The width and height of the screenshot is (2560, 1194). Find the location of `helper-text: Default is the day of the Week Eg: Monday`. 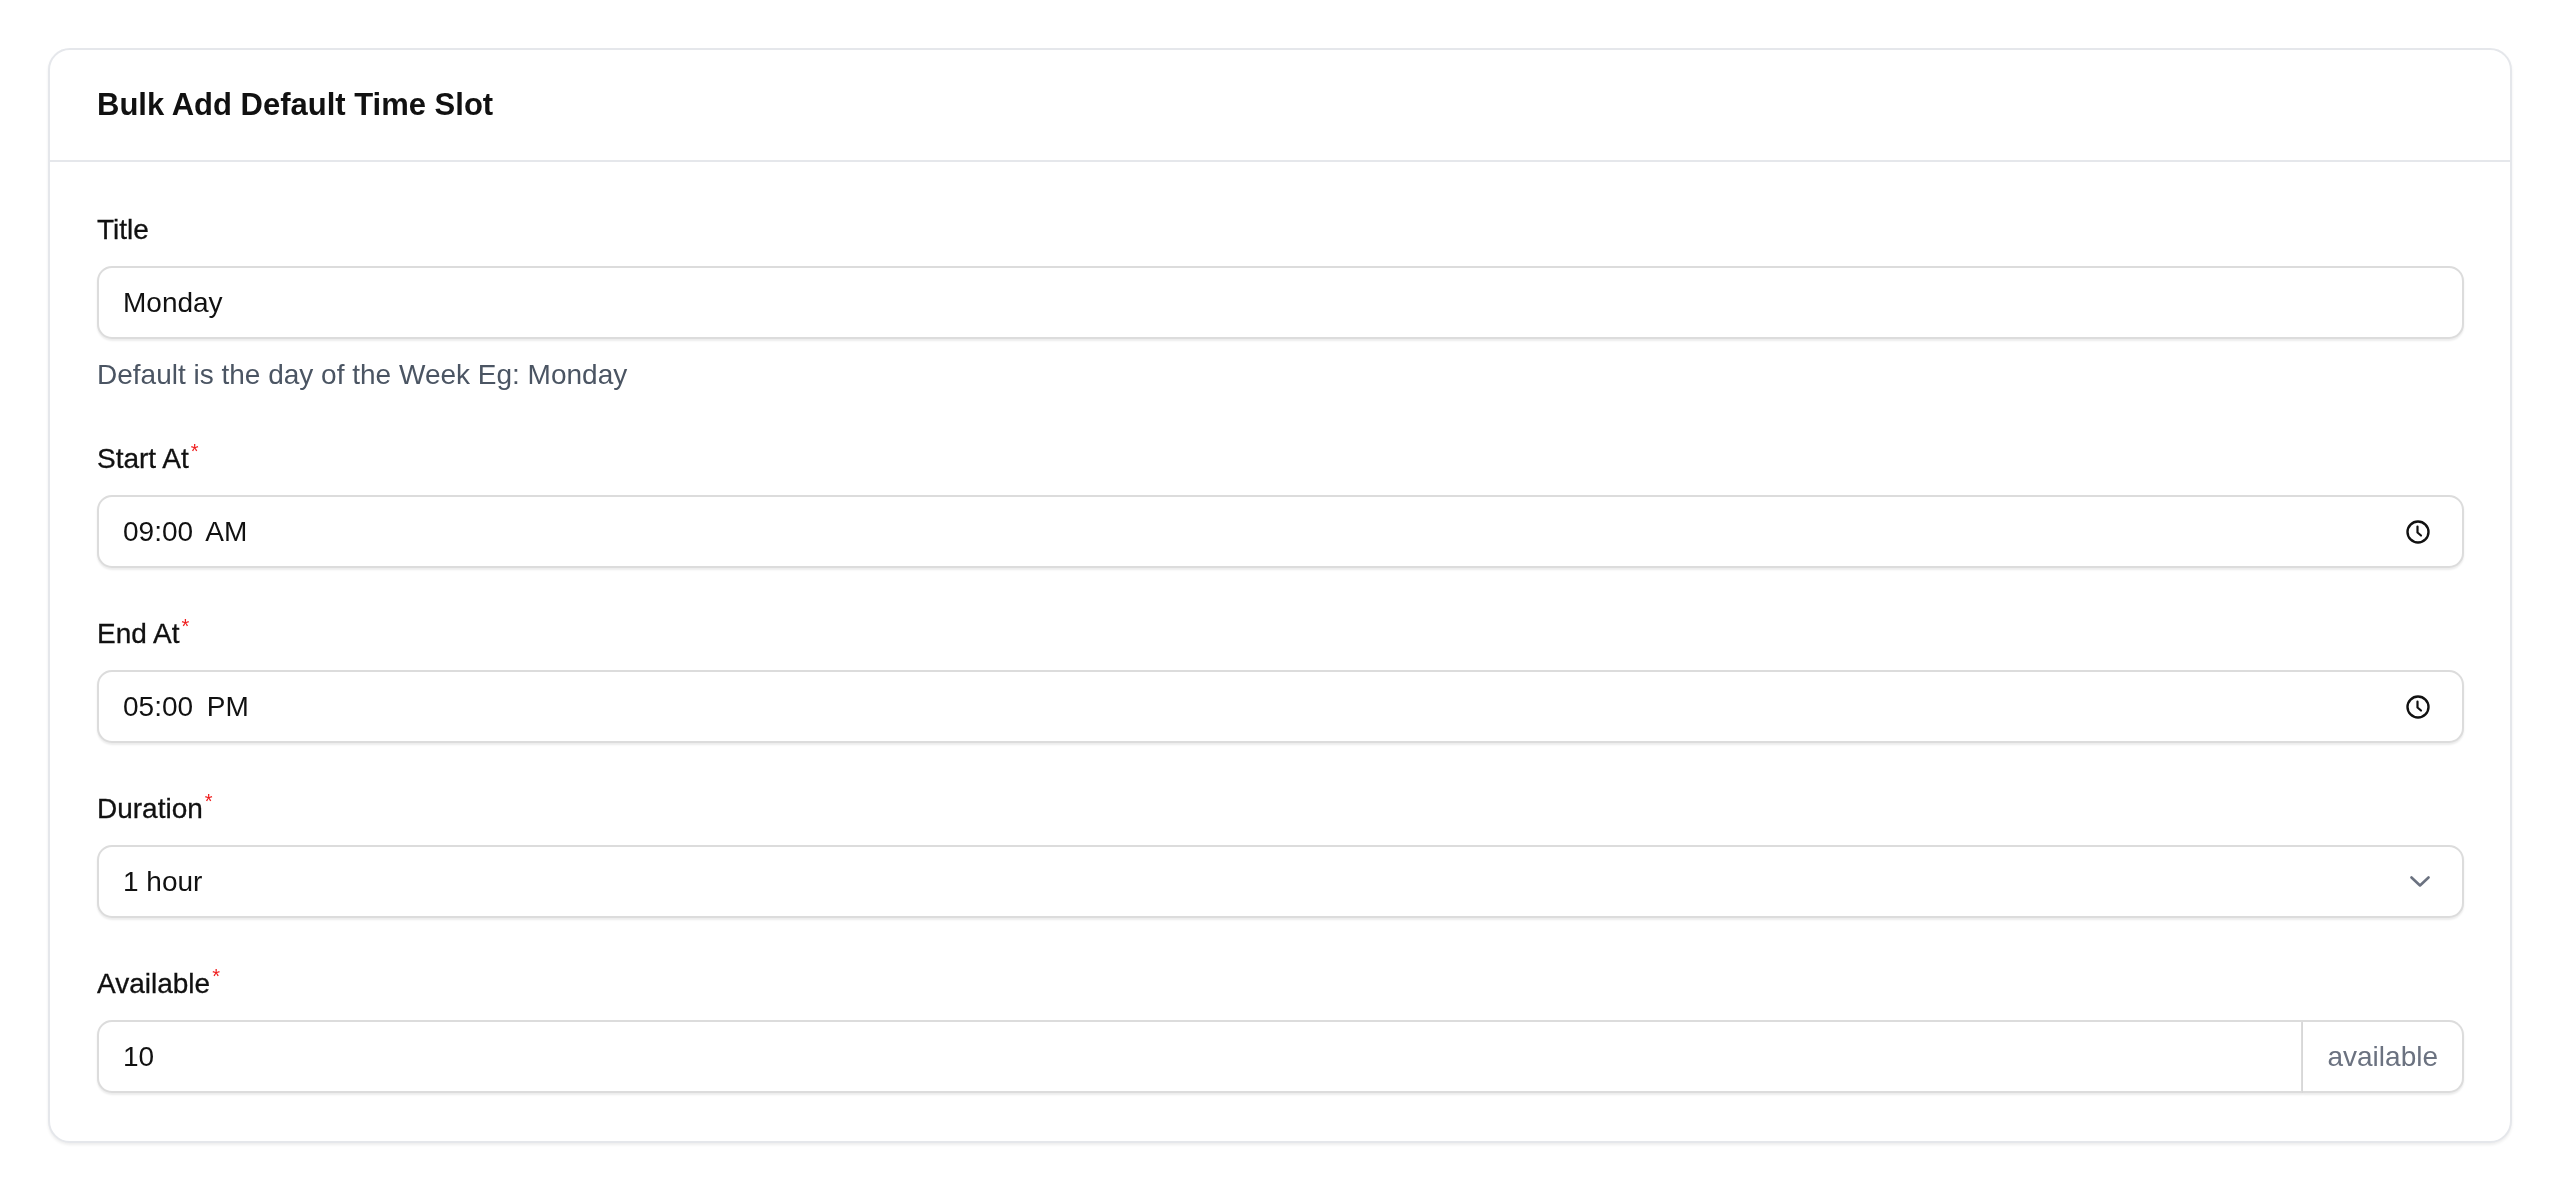

helper-text: Default is the day of the Week Eg: Monday is located at coordinates (362, 375).